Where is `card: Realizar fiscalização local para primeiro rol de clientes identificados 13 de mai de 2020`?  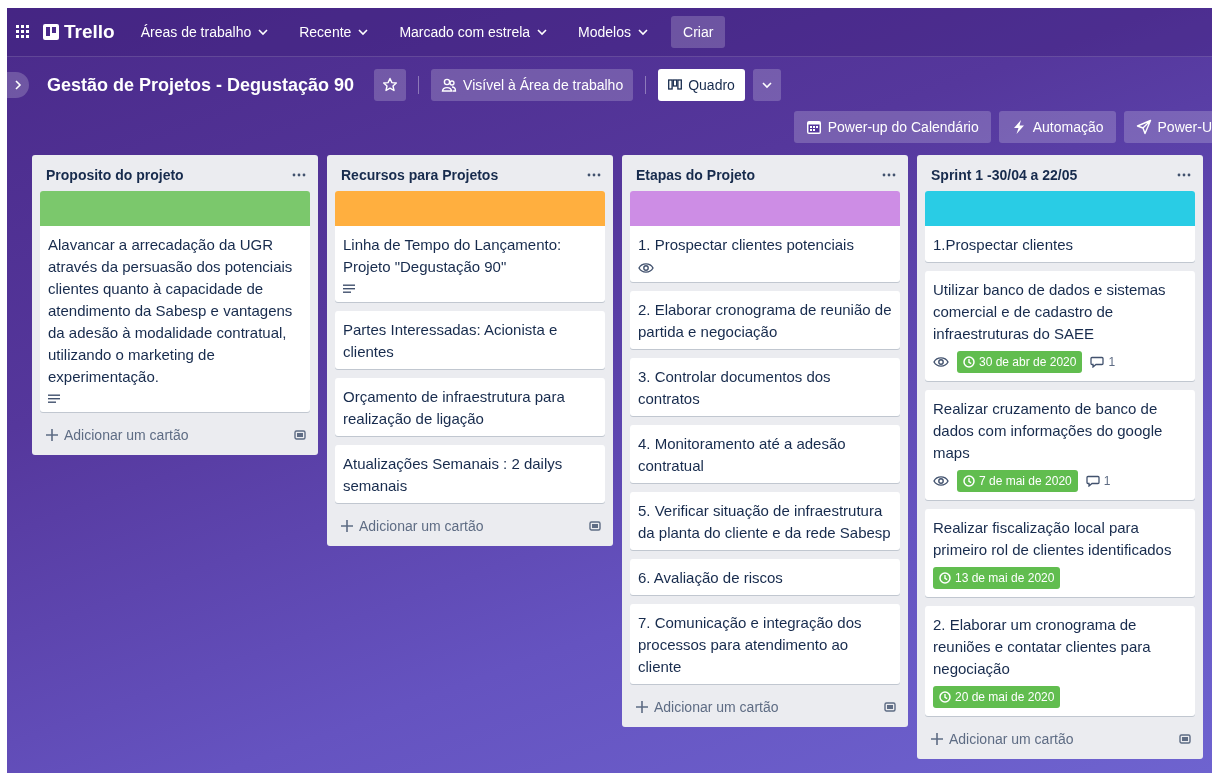 card: Realizar fiscalização local para primeiro rol de clientes identificados 13 de mai de 2020 is located at coordinates (1060, 553).